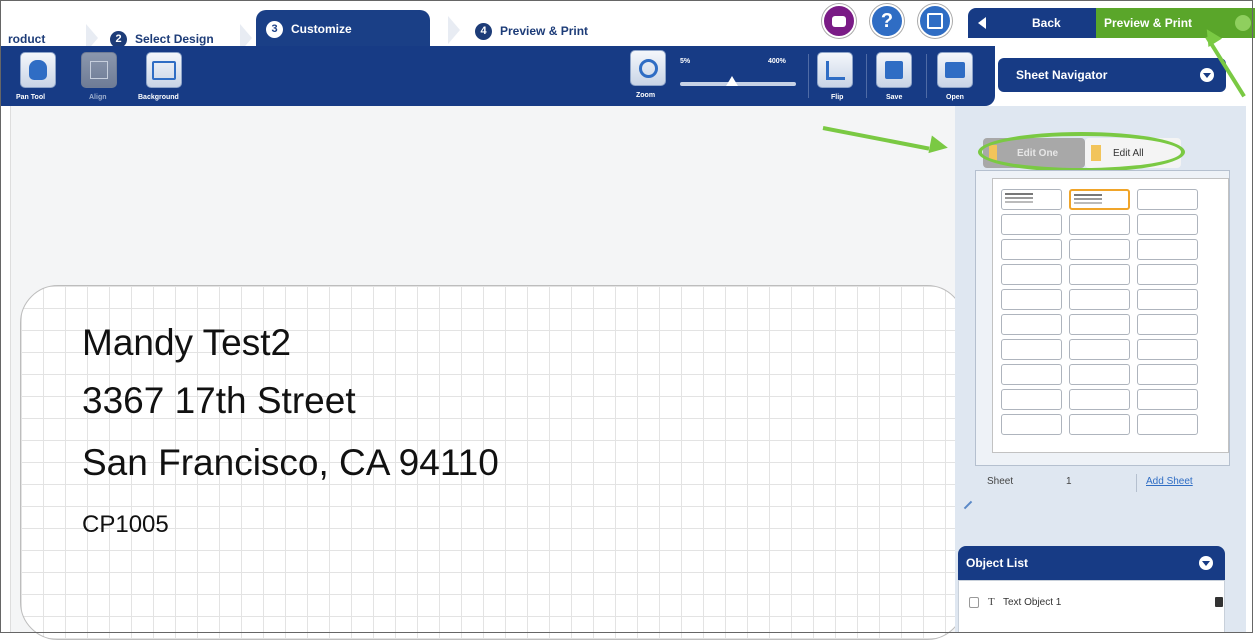 This screenshot has height=640, width=1255. I want to click on step-customize-active: 3 Customize, so click(343, 29).